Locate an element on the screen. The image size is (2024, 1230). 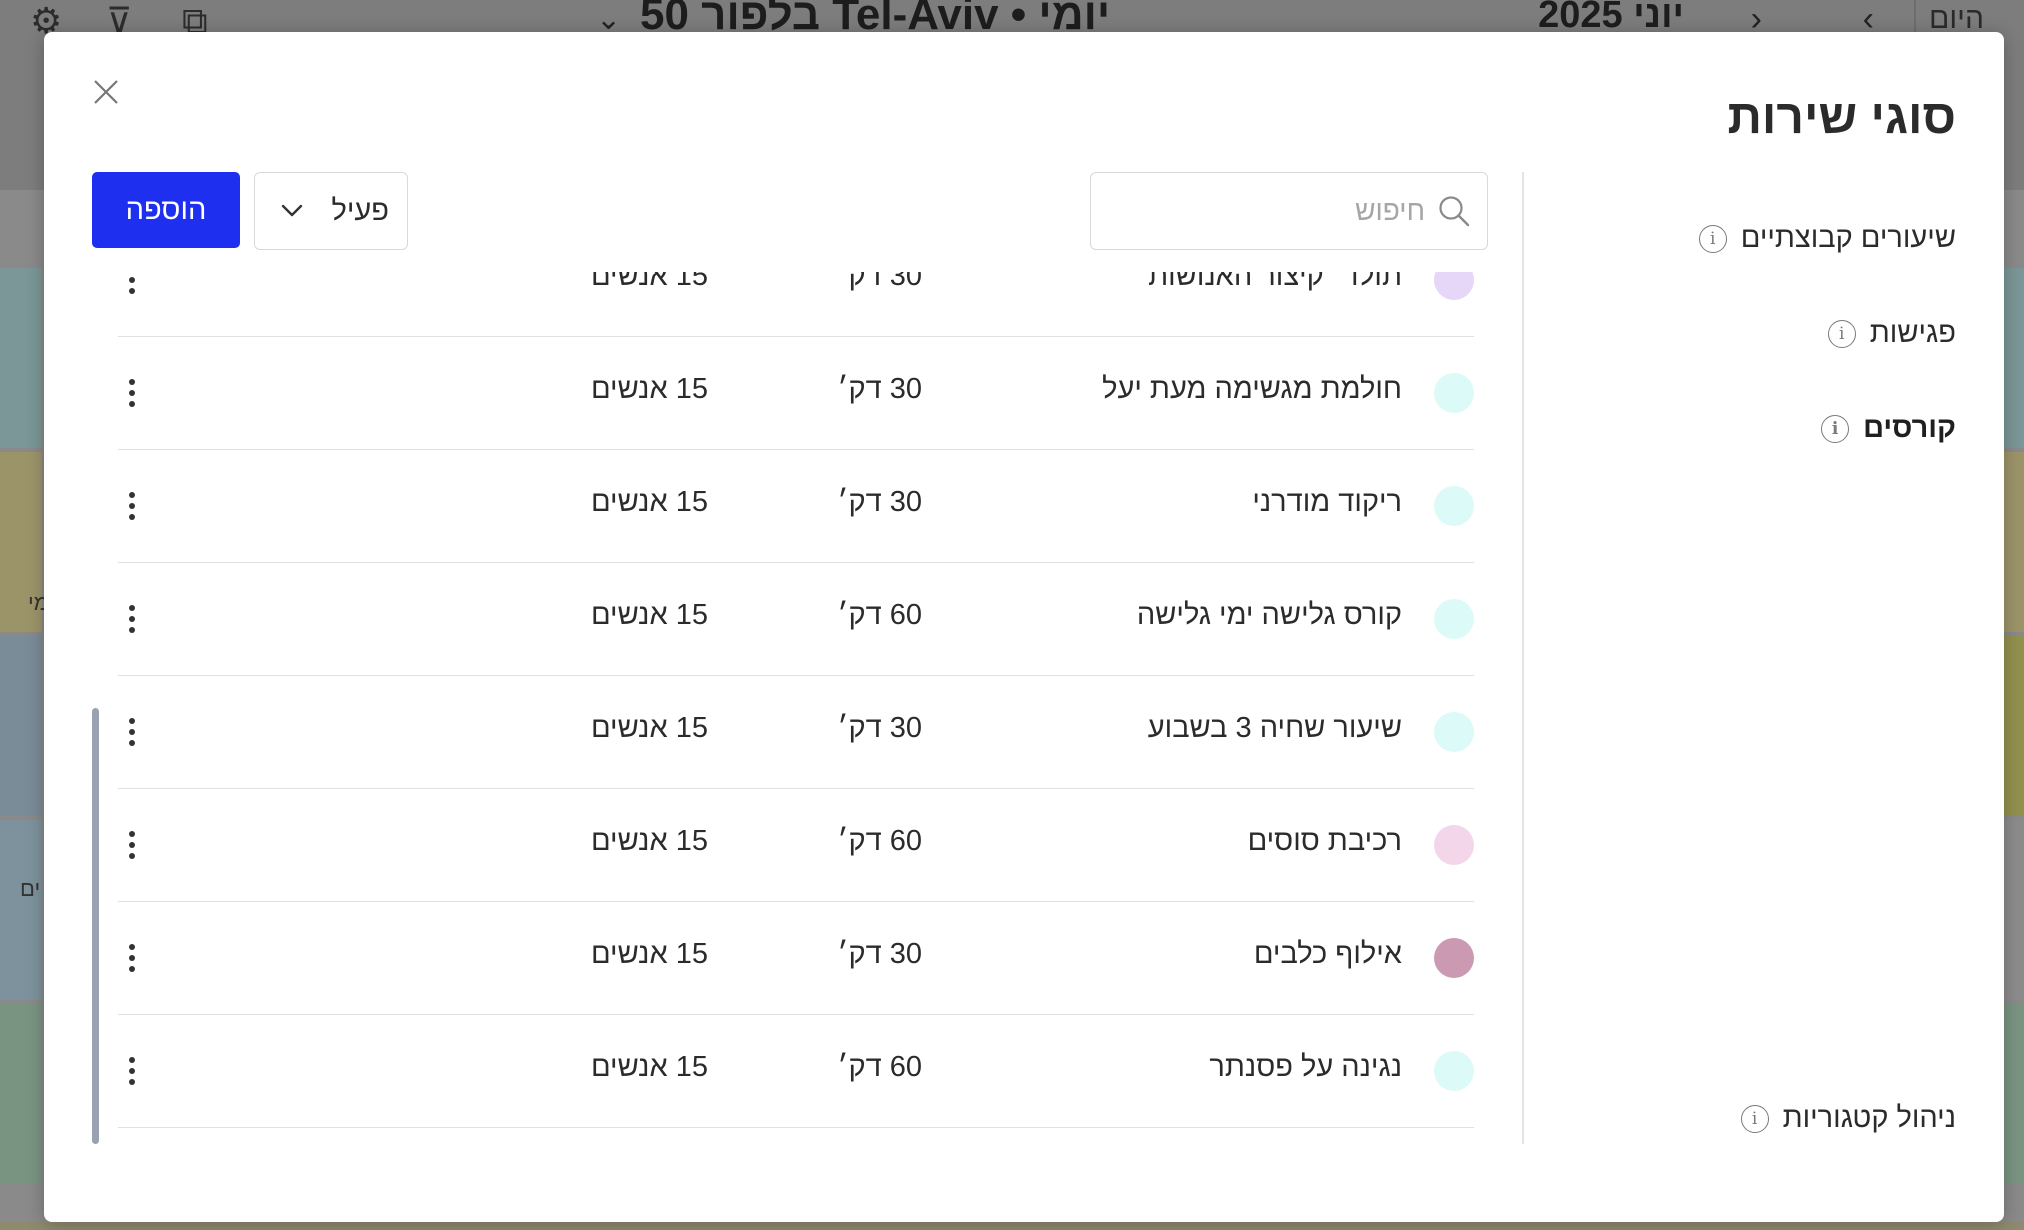
status-filter-select: פעיל is located at coordinates (331, 211).